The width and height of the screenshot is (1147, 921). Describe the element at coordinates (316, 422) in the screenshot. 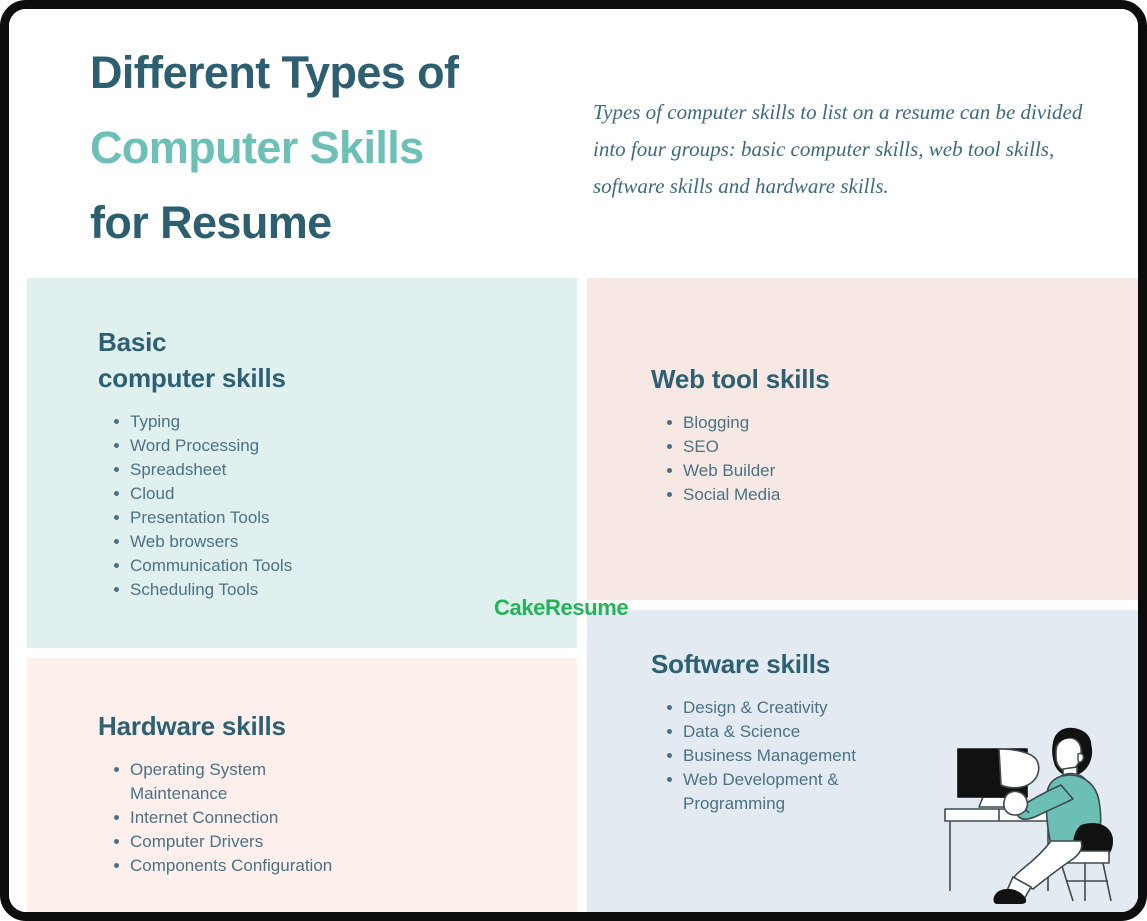

I see `list-item: Typing` at that location.